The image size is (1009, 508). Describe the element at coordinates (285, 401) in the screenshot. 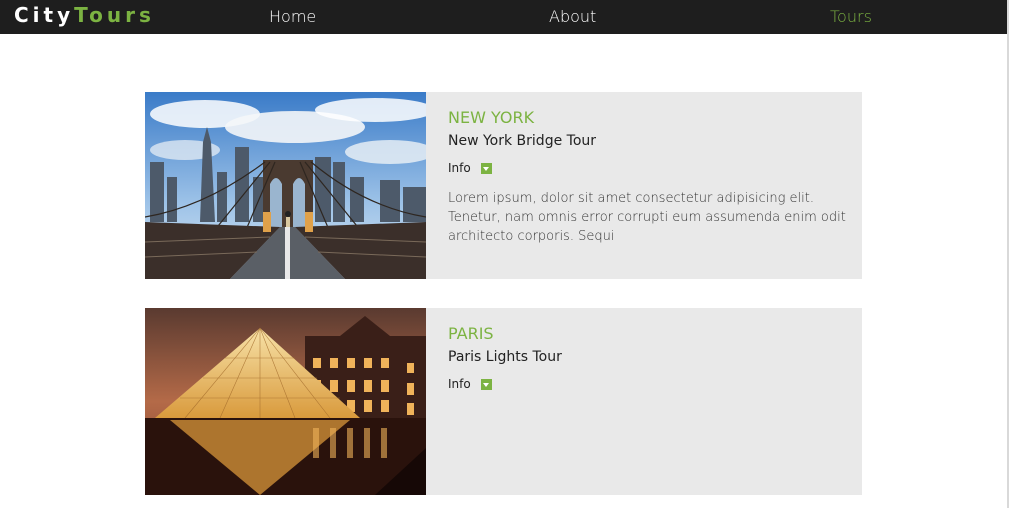

I see `paris-louvre-photo` at that location.